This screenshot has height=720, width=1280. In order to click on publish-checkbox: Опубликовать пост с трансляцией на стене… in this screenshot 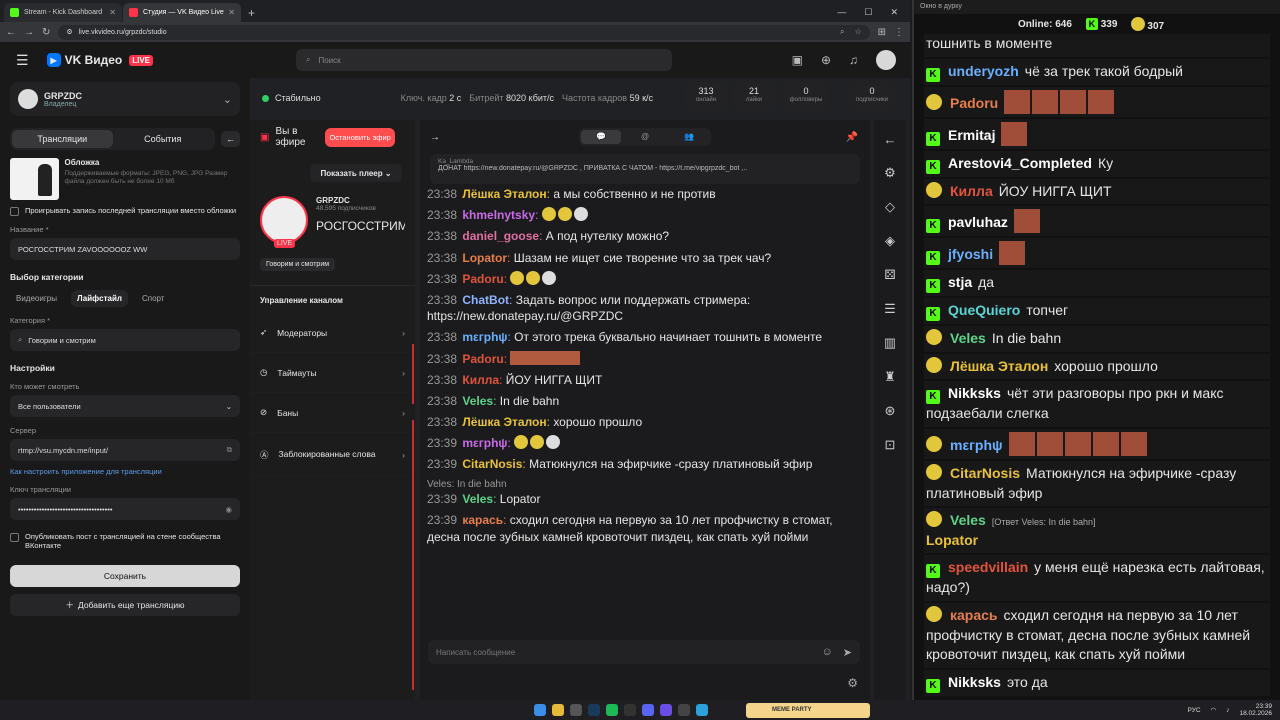, I will do `click(125, 541)`.